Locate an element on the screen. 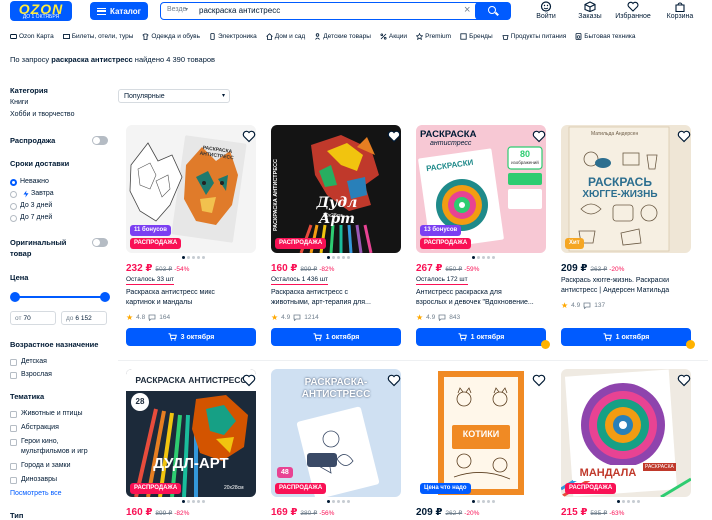 This screenshot has height=520, width=712. search-bar: Везде ▾ раскраска антистресс × is located at coordinates (335, 10).